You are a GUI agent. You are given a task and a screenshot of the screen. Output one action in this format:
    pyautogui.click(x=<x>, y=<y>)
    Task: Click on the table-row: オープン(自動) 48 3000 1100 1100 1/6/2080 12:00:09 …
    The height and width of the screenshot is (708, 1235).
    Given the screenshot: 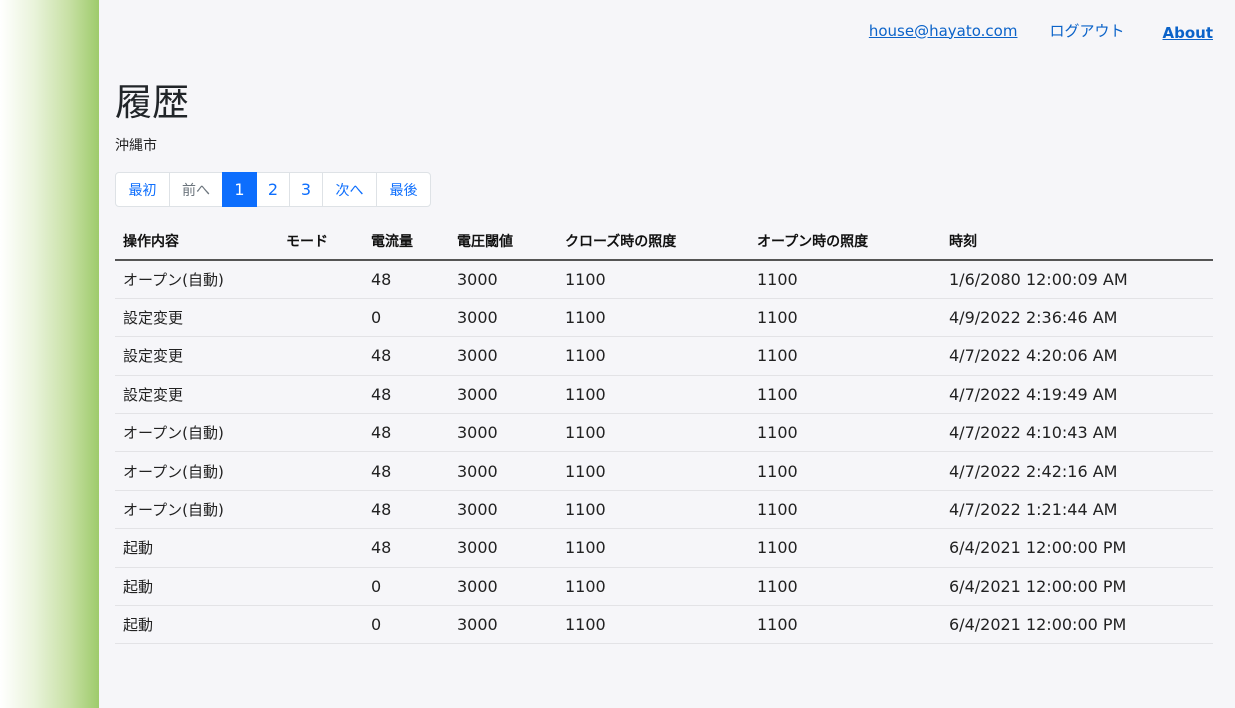 What is the action you would take?
    pyautogui.click(x=664, y=279)
    